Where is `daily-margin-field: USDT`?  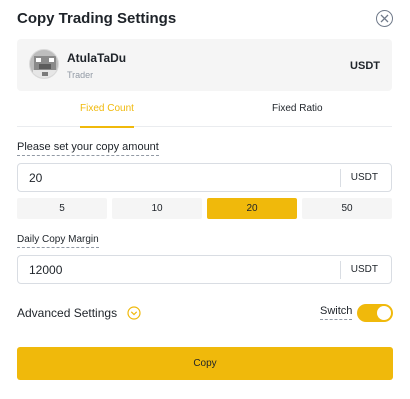 daily-margin-field: USDT is located at coordinates (204, 269).